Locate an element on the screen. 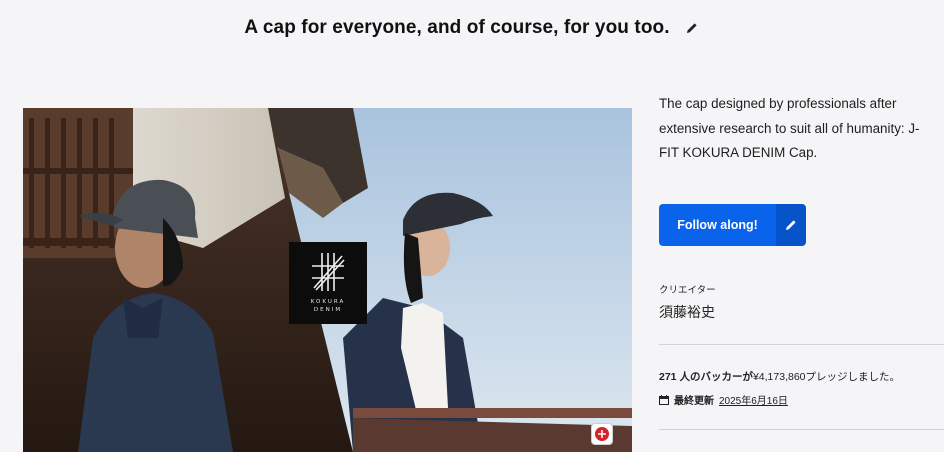 Image resolution: width=944 pixels, height=452 pixels. creator-label: クリエイター is located at coordinates (687, 290).